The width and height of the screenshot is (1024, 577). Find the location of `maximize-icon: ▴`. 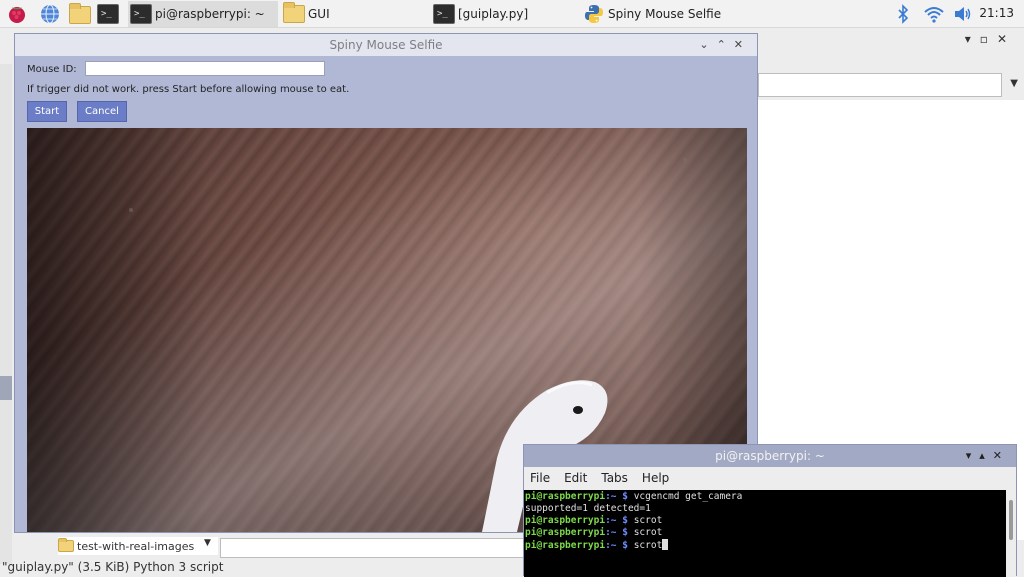

maximize-icon: ▴ is located at coordinates (986, 455).